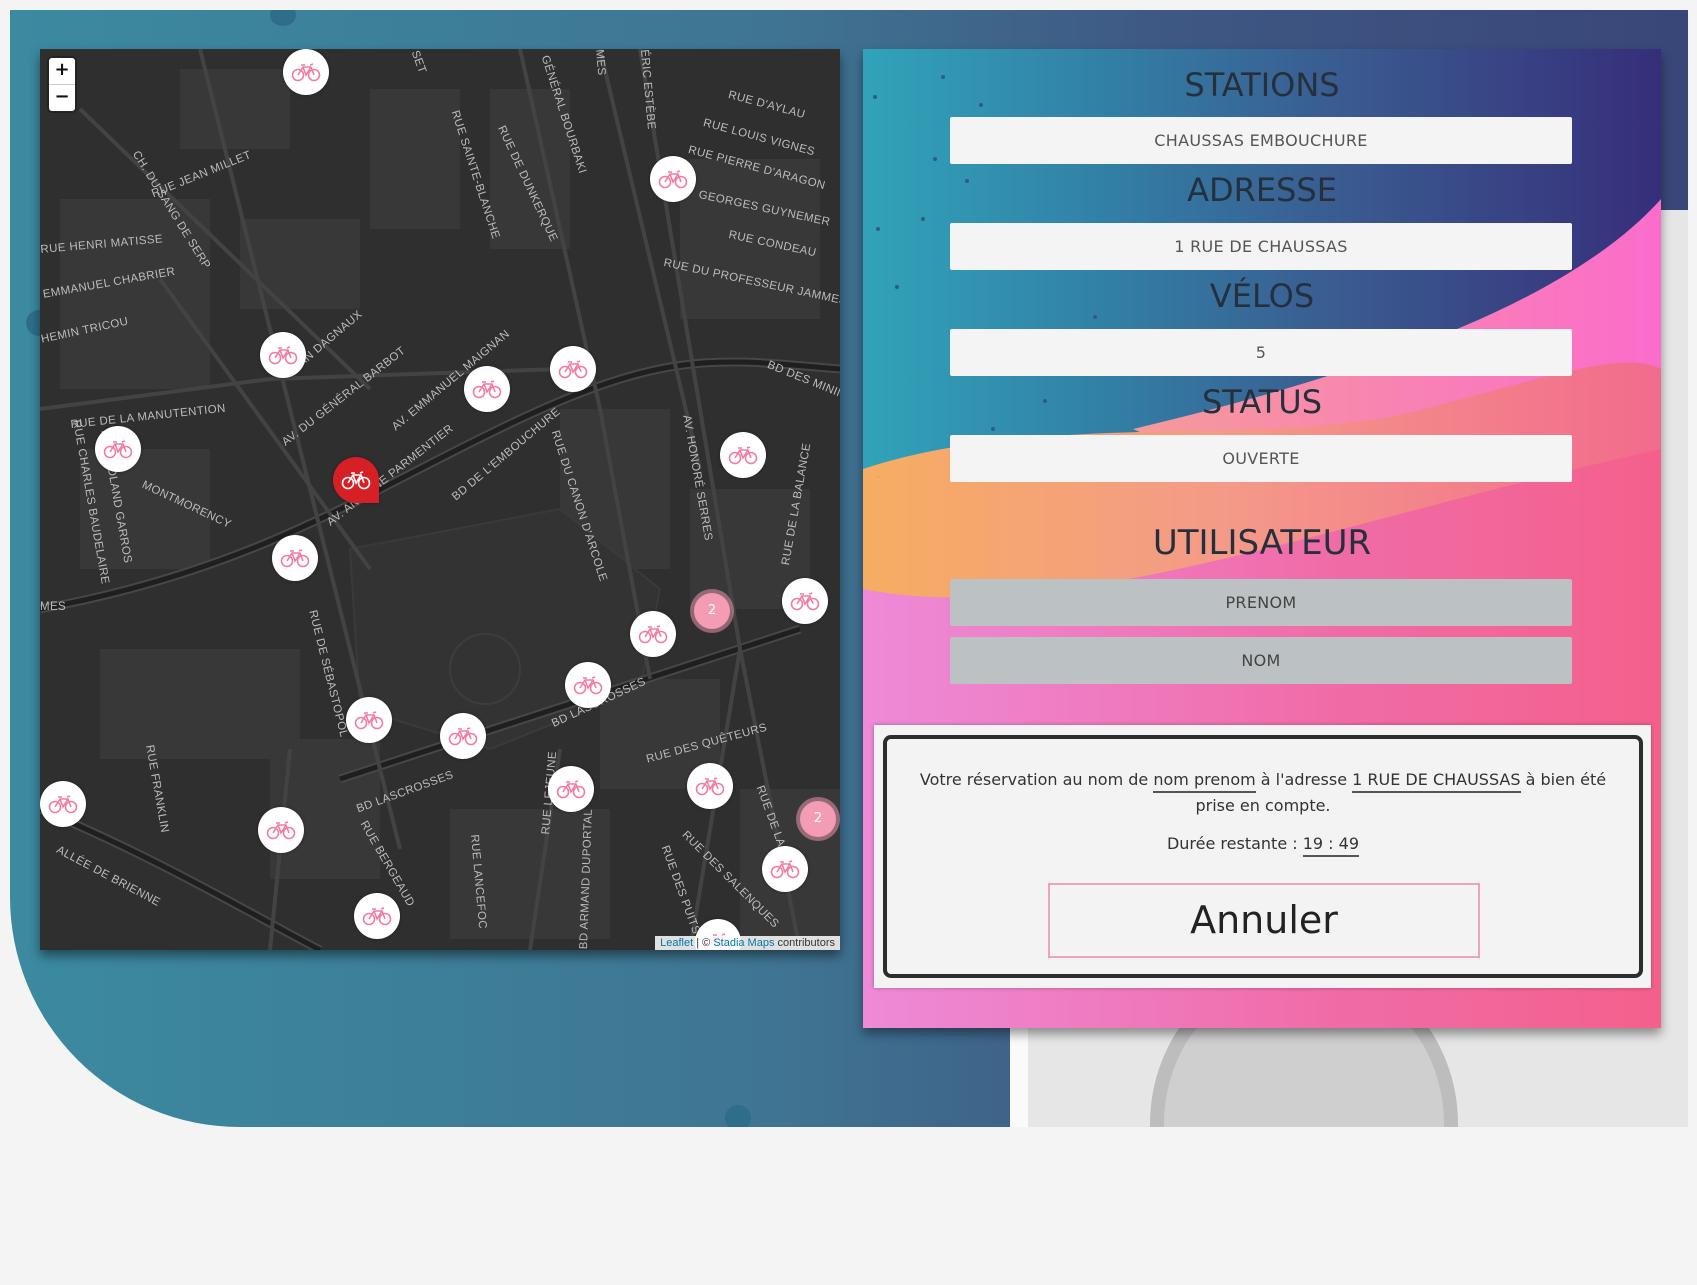  Describe the element at coordinates (1262, 402) in the screenshot. I see `status-title: STATUS` at that location.